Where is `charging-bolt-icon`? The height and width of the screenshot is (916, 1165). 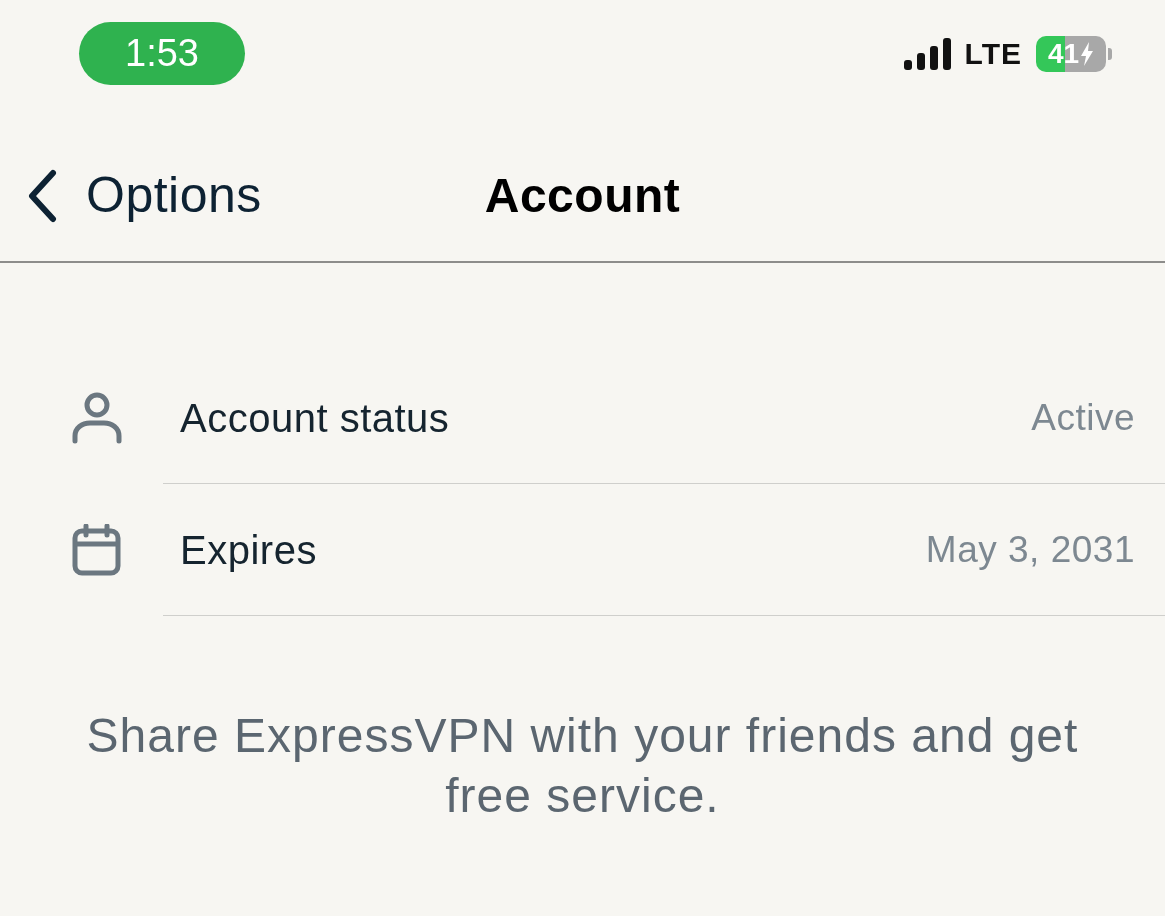
charging-bolt-icon is located at coordinates (1087, 53).